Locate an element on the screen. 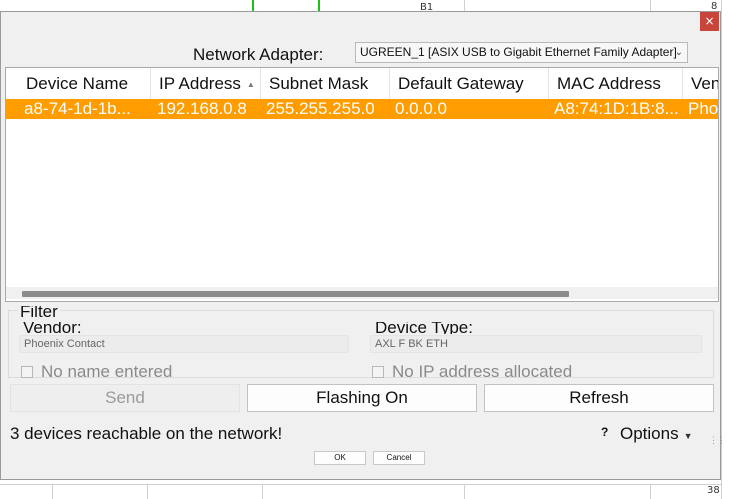  device-type-field: AXL F BK ETH is located at coordinates (536, 344).